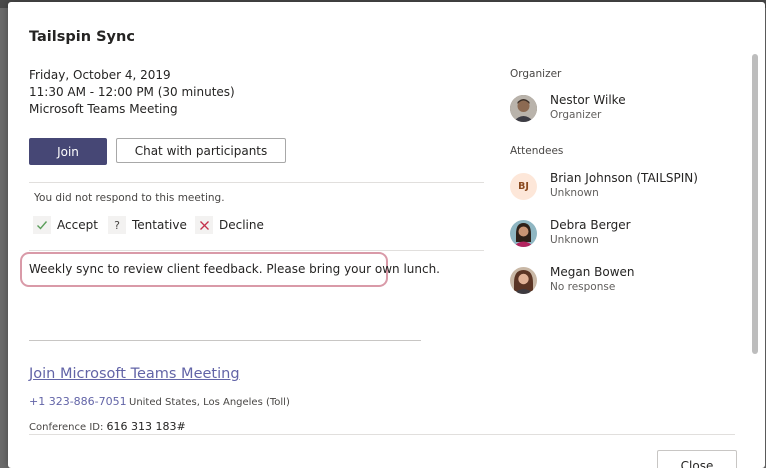 This screenshot has height=468, width=766. I want to click on meeting-title: Tailspin Sync, so click(82, 37).